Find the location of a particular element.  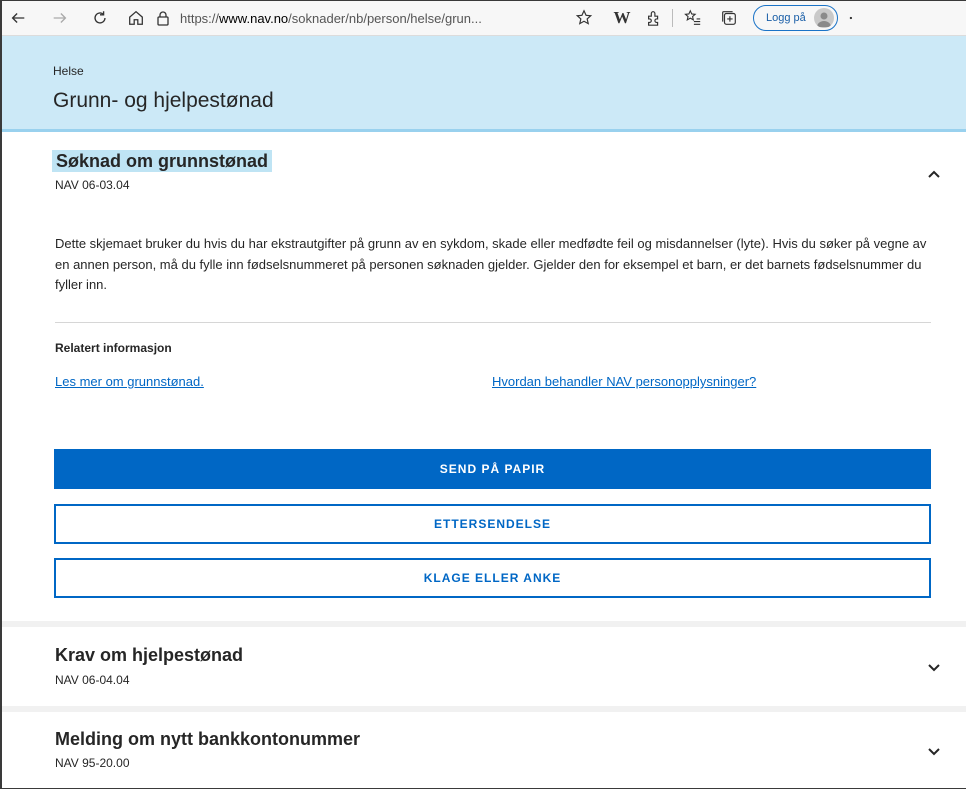

form-title: Krav om hjelpestønad is located at coordinates (149, 655).